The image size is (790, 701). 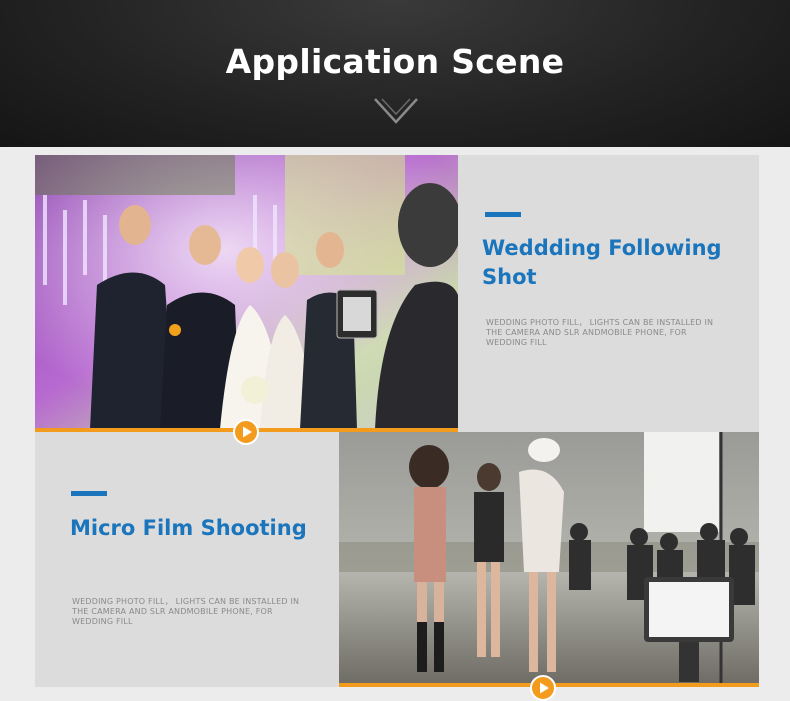 What do you see at coordinates (188, 528) in the screenshot?
I see `section-heading: Micro Film Shooting` at bounding box center [188, 528].